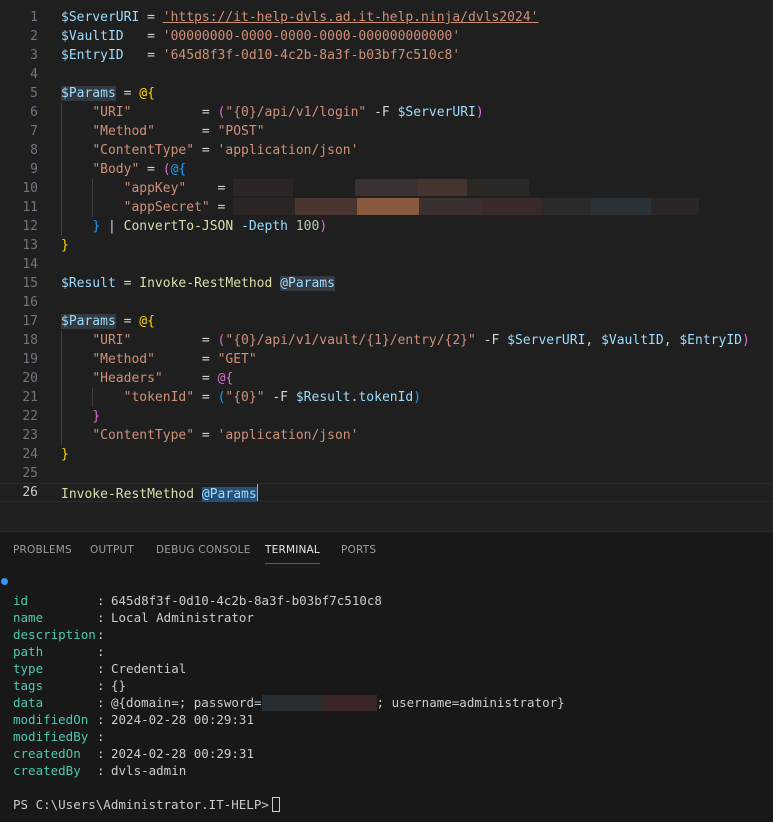 This screenshot has height=822, width=773. Describe the element at coordinates (47, 770) in the screenshot. I see `property-name: createdBy` at that location.